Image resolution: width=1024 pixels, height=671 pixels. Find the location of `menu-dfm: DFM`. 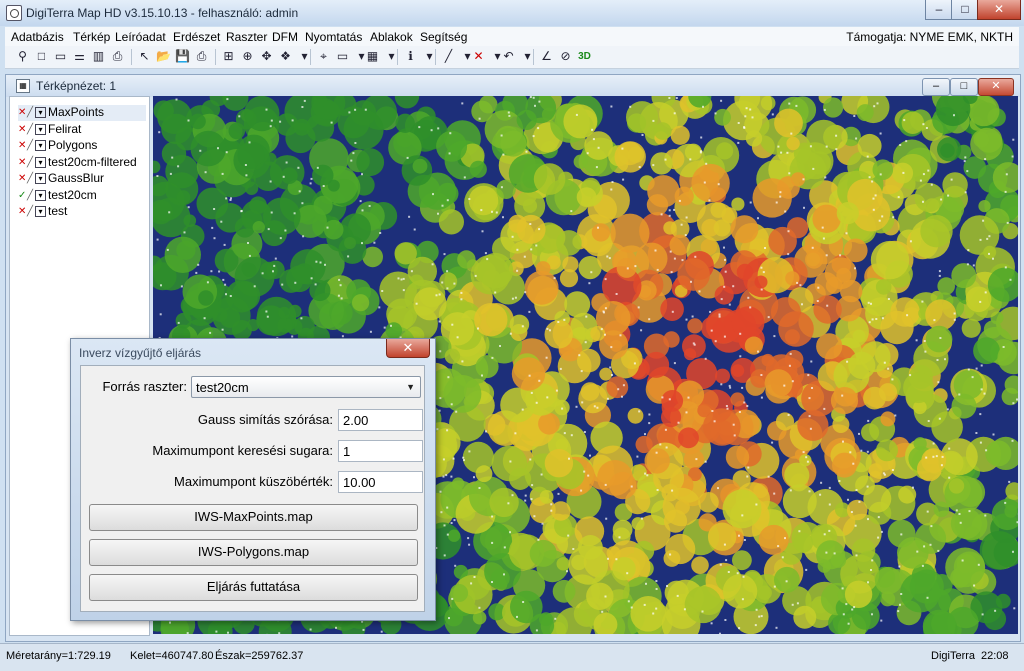

menu-dfm: DFM is located at coordinates (285, 37).